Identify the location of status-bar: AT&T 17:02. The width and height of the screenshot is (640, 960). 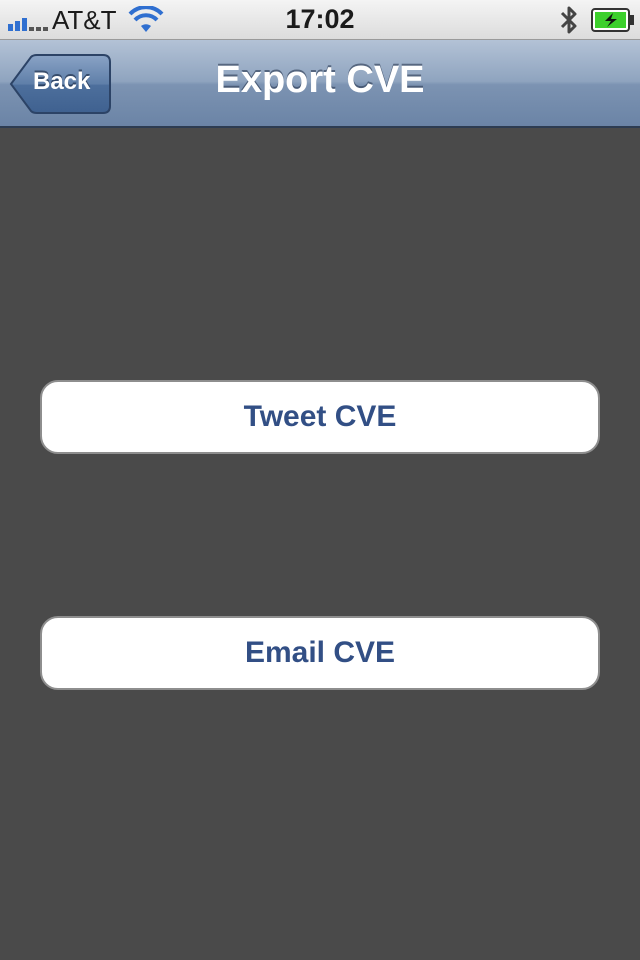
(320, 20).